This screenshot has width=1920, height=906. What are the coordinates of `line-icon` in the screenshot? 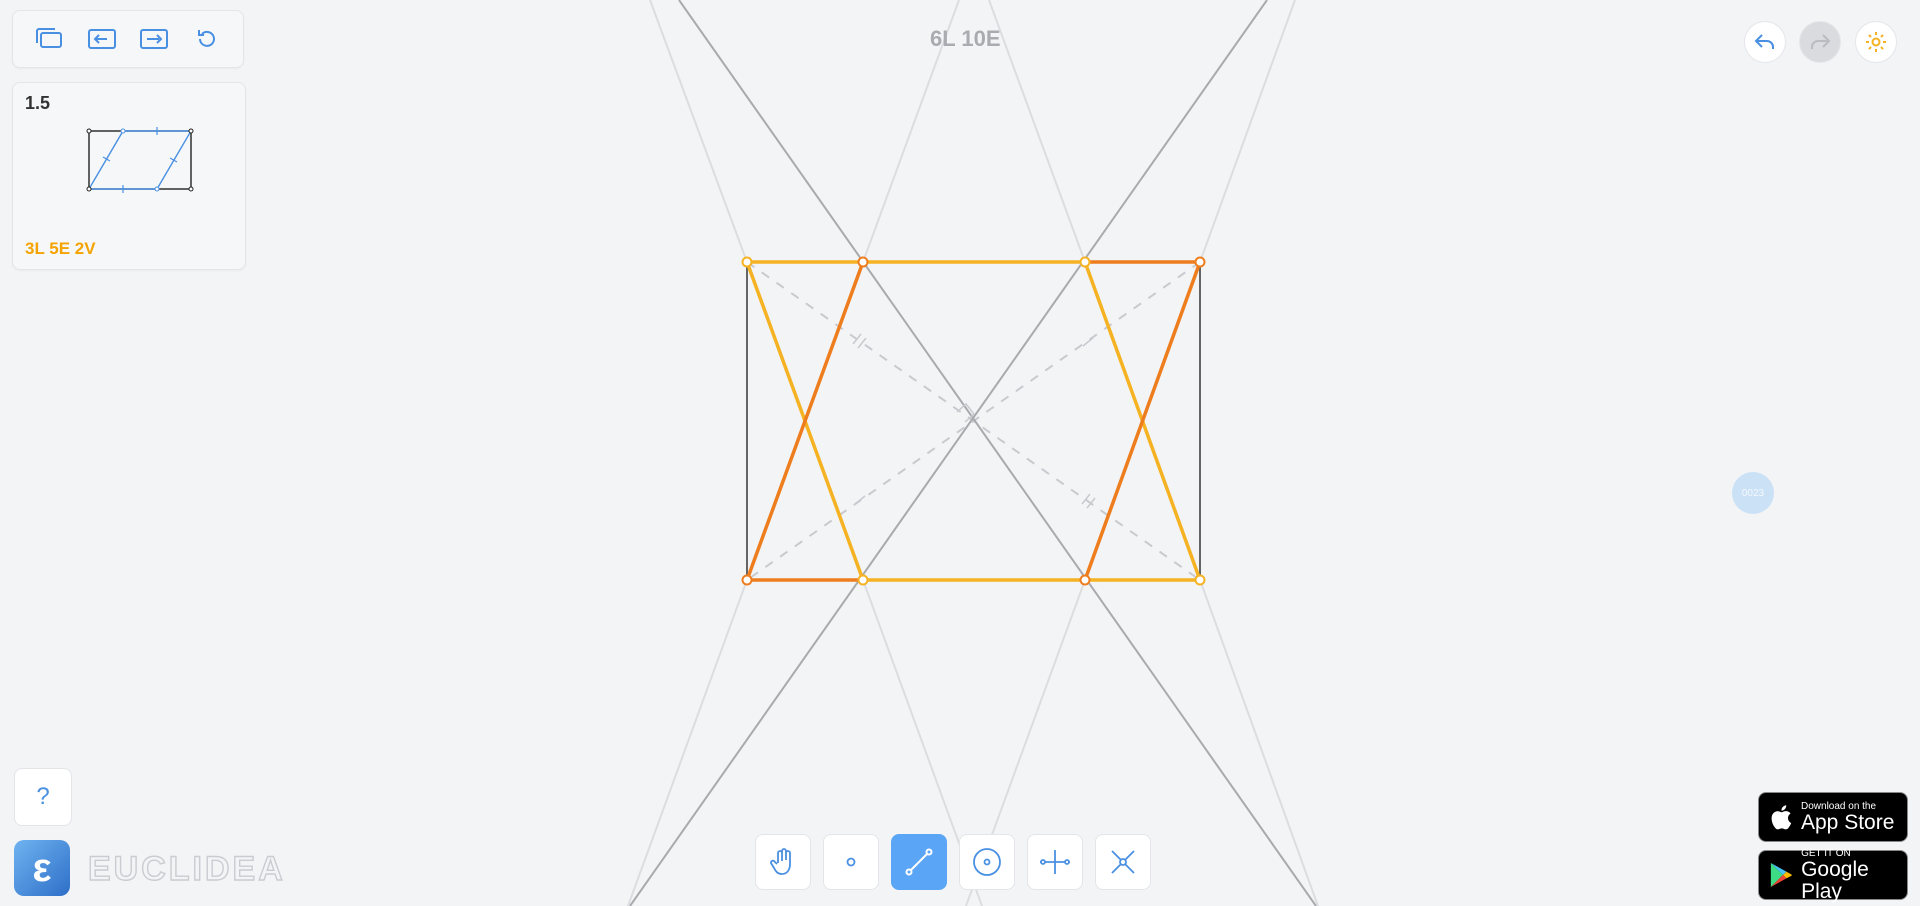 It's located at (919, 862).